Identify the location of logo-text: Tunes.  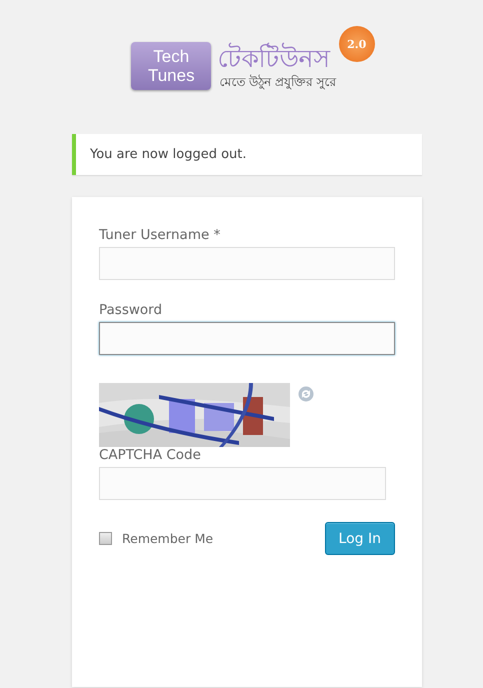
(171, 75).